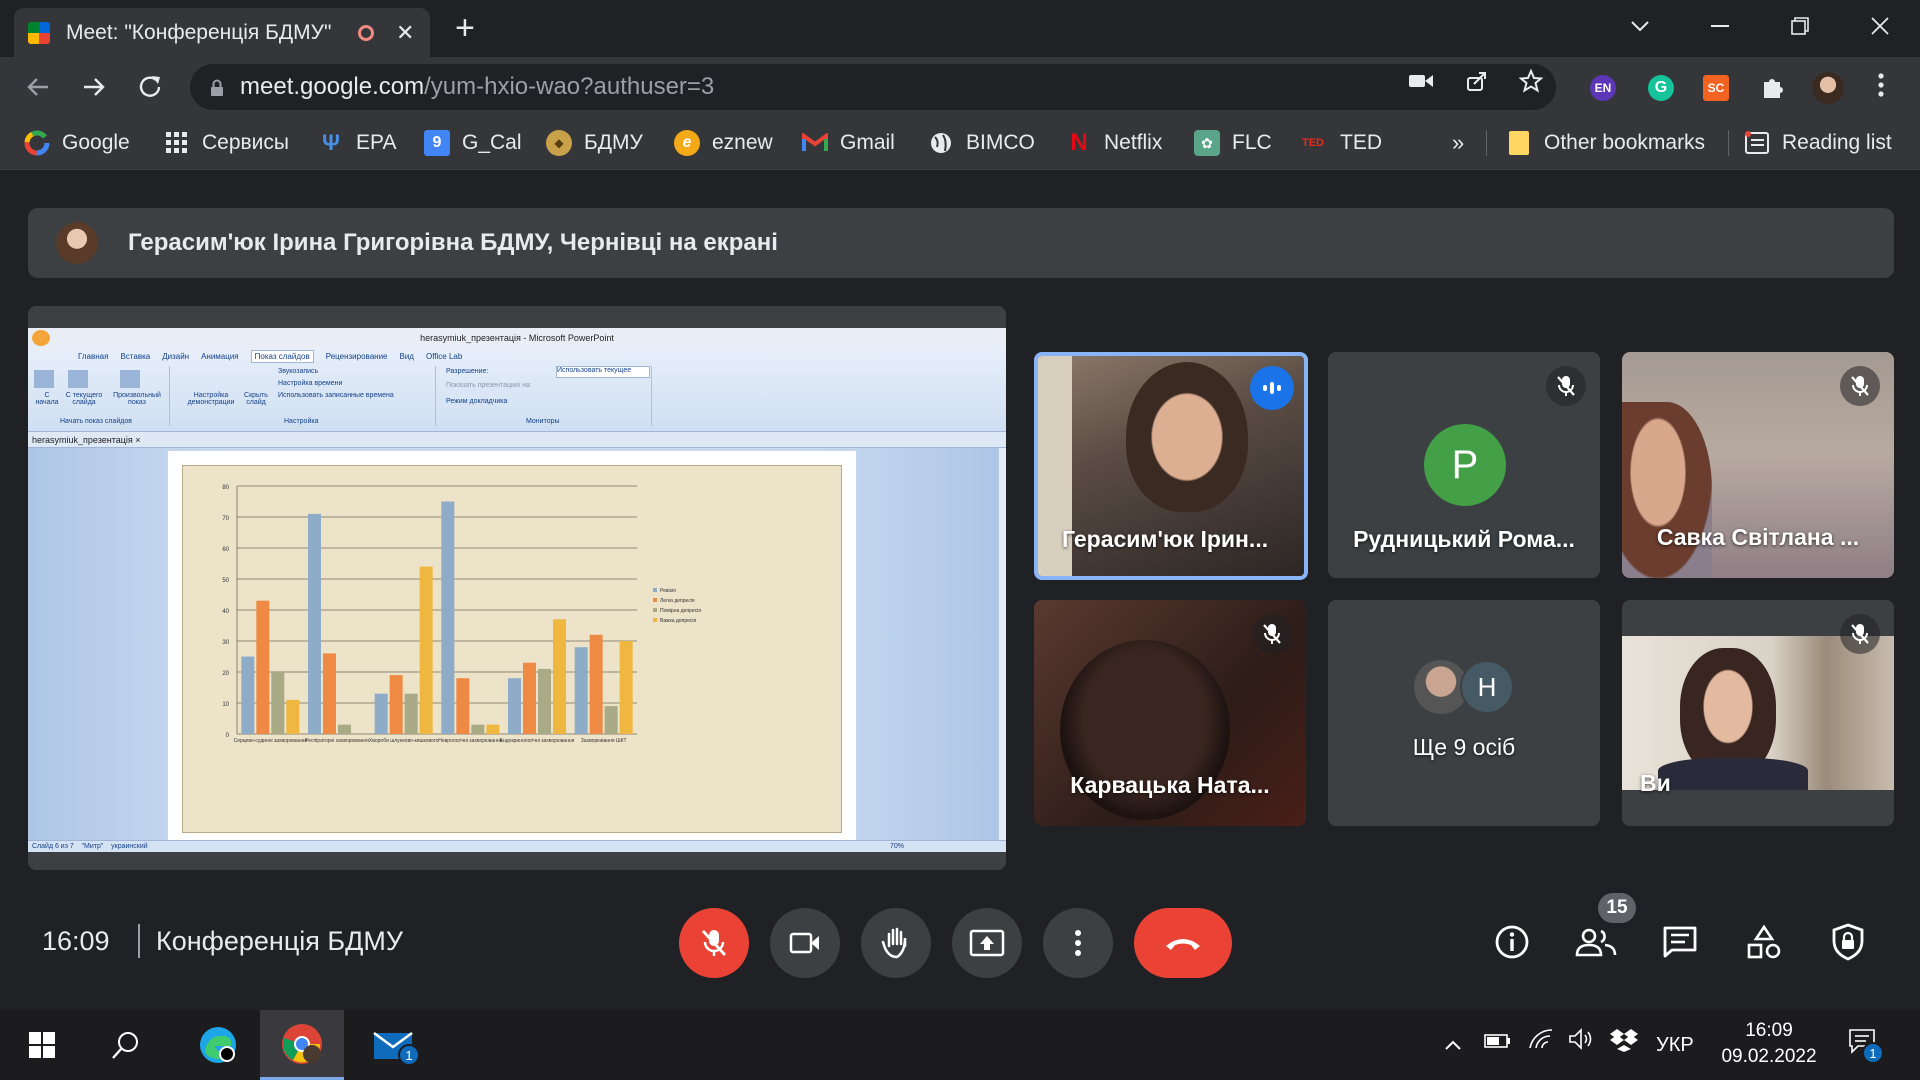 This screenshot has width=1920, height=1080. Describe the element at coordinates (655, 590) in the screenshot. I see `legend-swatch` at that location.